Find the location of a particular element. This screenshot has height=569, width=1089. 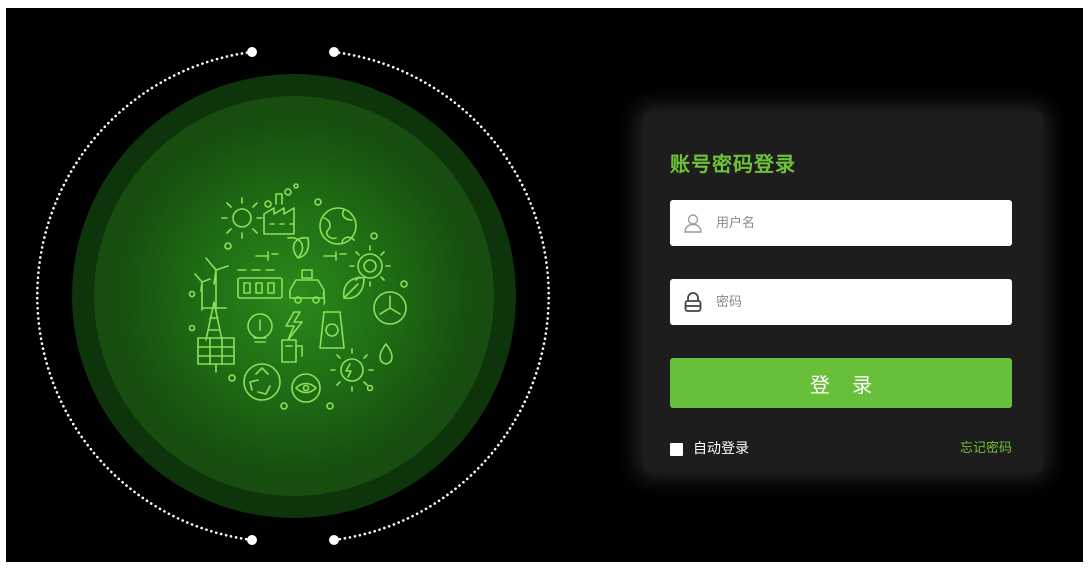

forgot-password-link: 忘记密码 is located at coordinates (986, 449).